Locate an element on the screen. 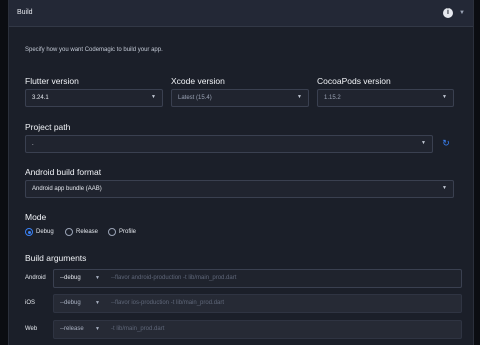 Image resolution: width=480 pixels, height=345 pixels. xcode-version-label: Xcode version is located at coordinates (198, 81).